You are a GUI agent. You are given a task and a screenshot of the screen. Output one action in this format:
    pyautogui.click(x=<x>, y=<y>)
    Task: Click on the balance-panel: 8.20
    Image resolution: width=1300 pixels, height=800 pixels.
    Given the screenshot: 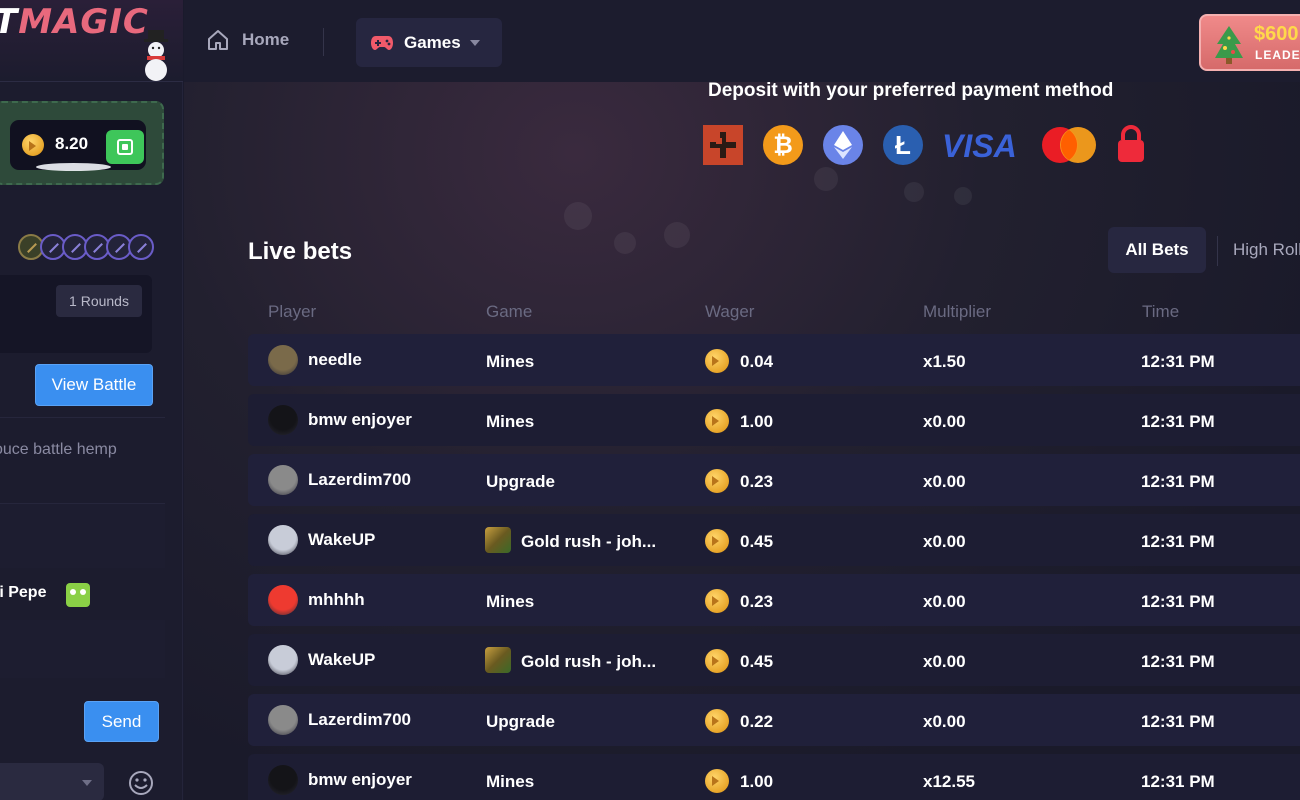 What is the action you would take?
    pyautogui.click(x=82, y=143)
    